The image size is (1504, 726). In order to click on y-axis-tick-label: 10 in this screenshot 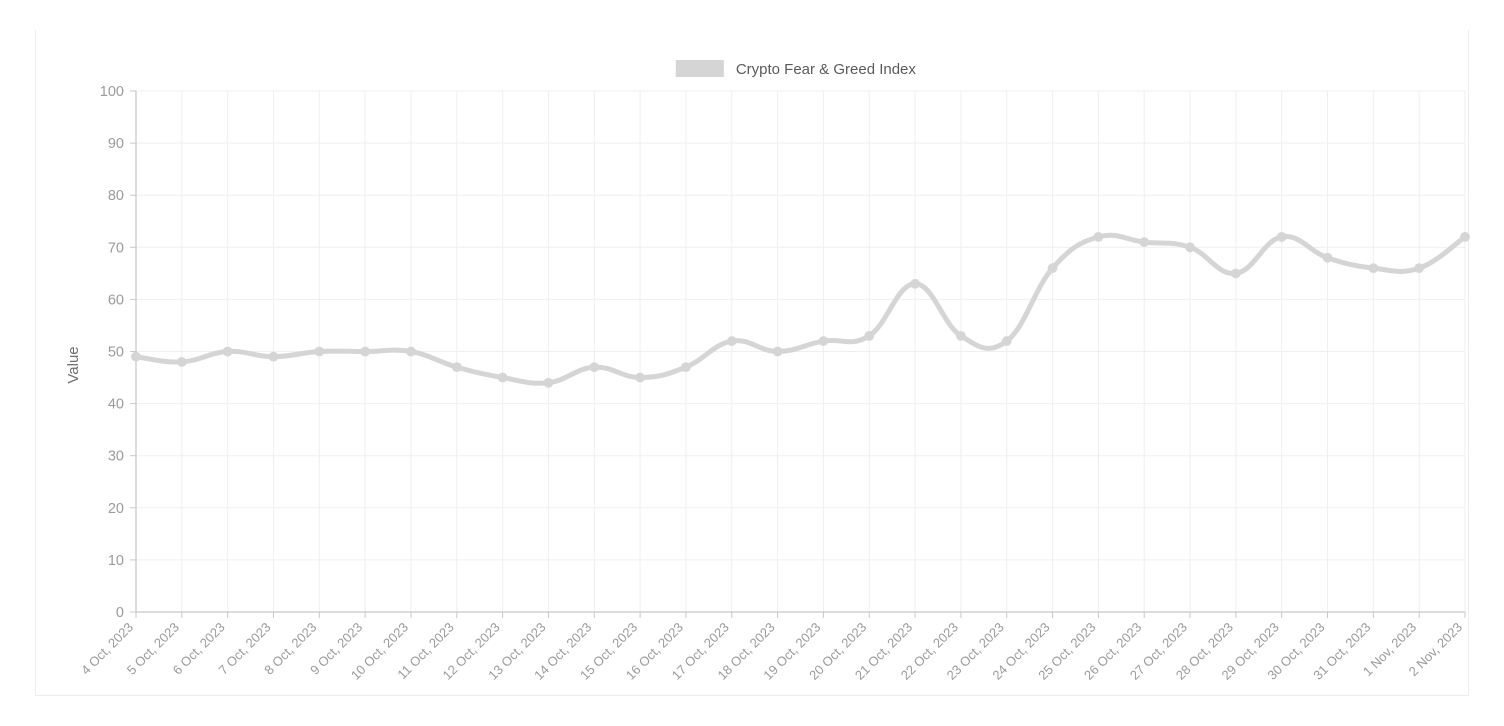, I will do `click(116, 561)`.